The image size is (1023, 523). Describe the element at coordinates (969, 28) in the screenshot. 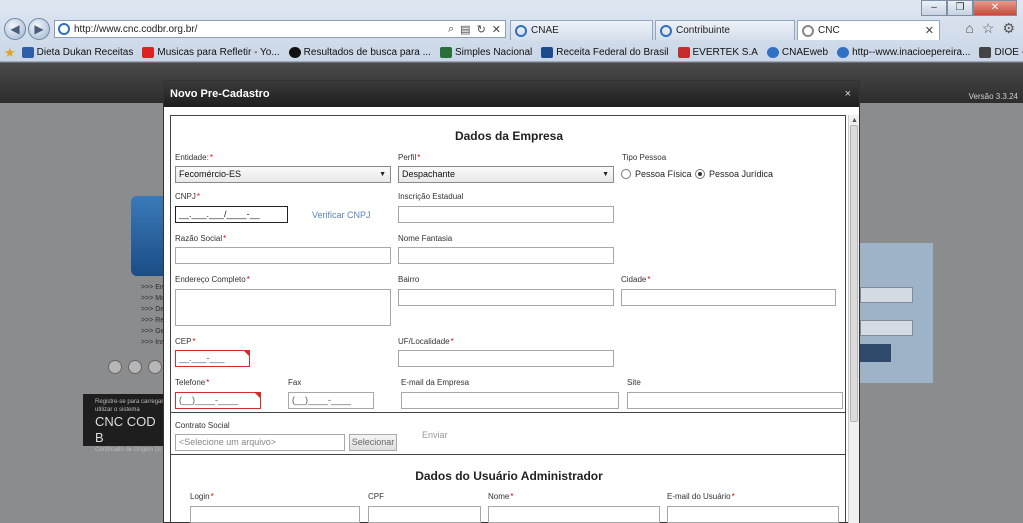

I see `home-icon: ⌂` at that location.